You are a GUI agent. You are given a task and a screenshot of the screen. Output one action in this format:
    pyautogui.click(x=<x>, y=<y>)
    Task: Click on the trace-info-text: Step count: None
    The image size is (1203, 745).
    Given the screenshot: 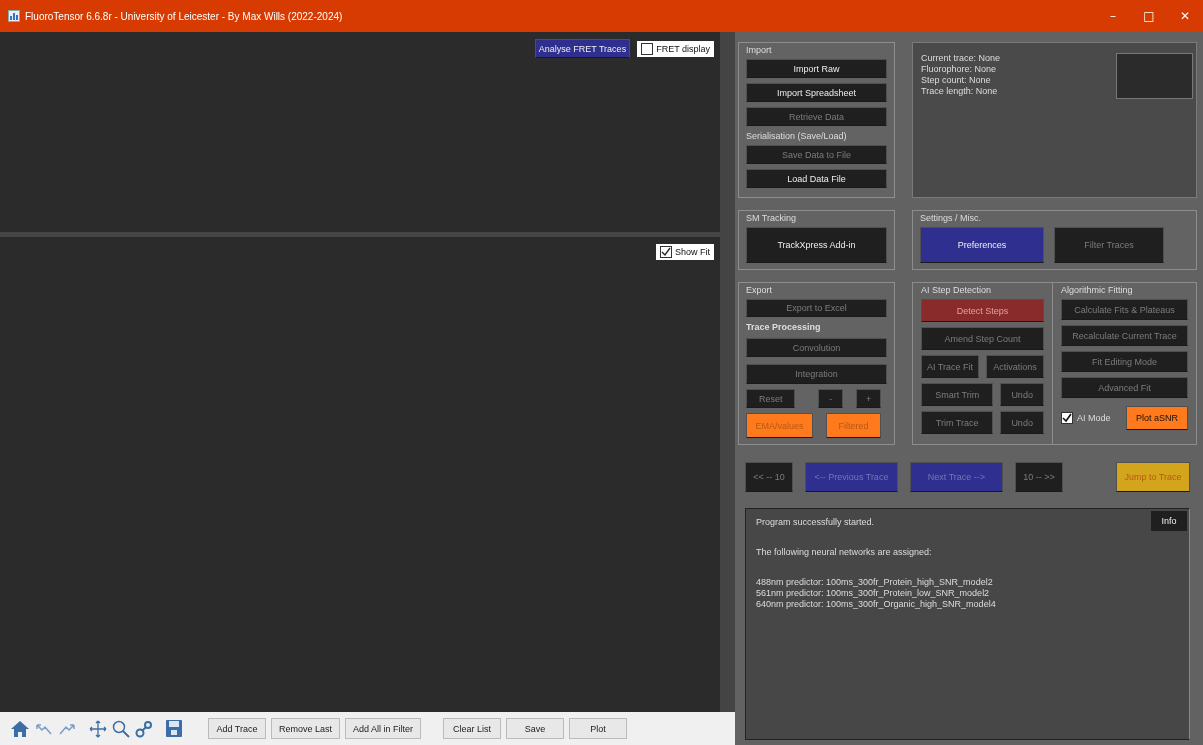 What is the action you would take?
    pyautogui.click(x=956, y=80)
    